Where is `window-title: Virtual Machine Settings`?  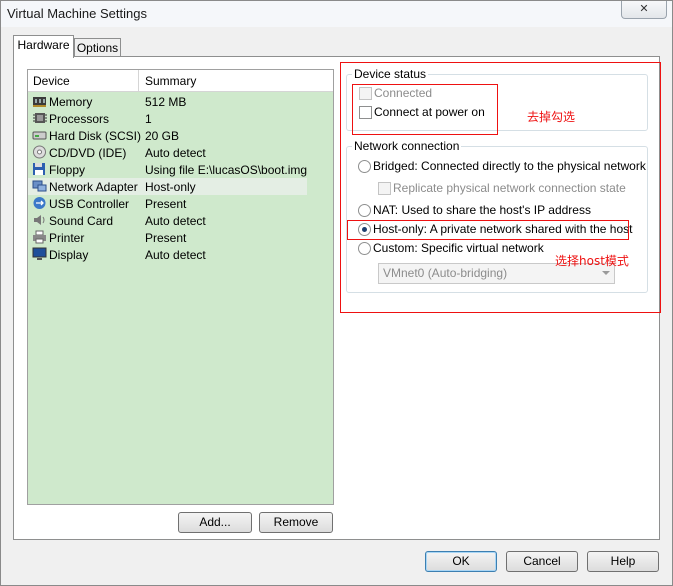 window-title: Virtual Machine Settings is located at coordinates (77, 13).